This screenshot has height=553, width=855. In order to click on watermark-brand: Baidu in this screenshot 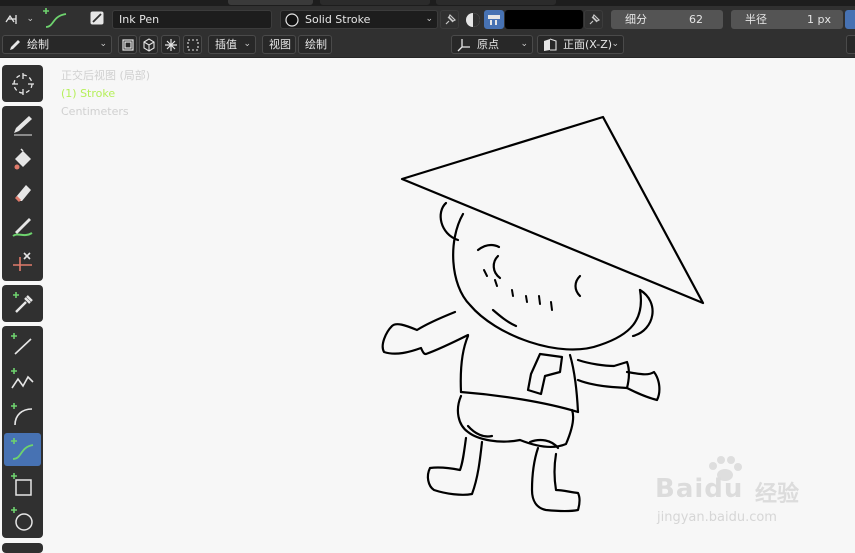, I will do `click(699, 489)`.